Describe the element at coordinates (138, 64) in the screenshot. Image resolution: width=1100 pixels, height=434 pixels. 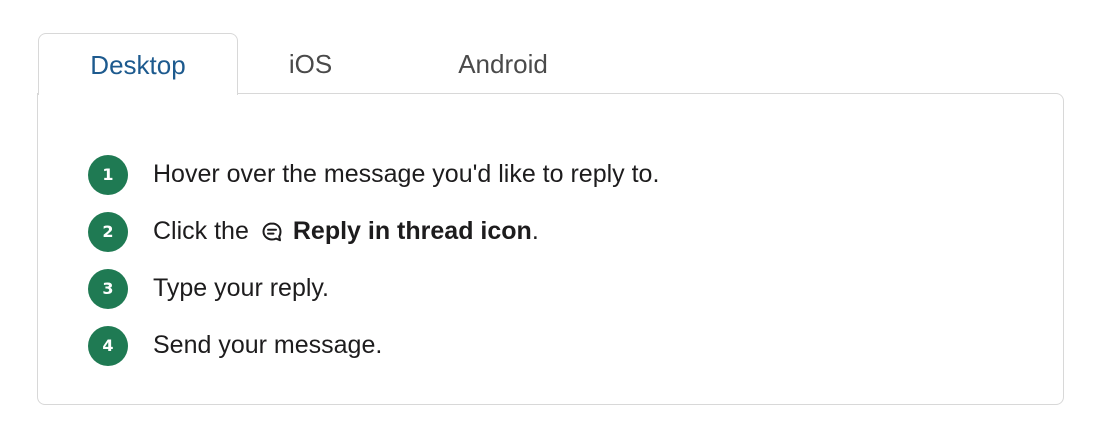
I see `tab-desktop: Desktop` at that location.